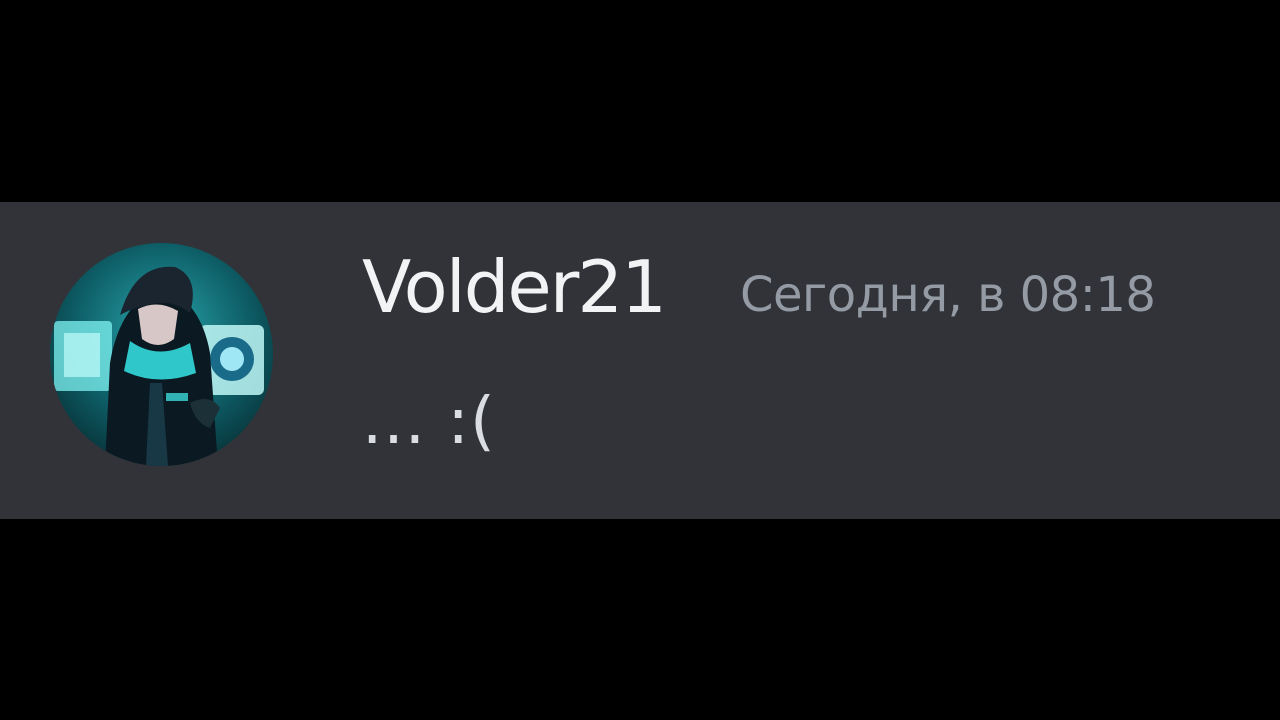  Describe the element at coordinates (514, 287) in the screenshot. I see `username: Volder21` at that location.